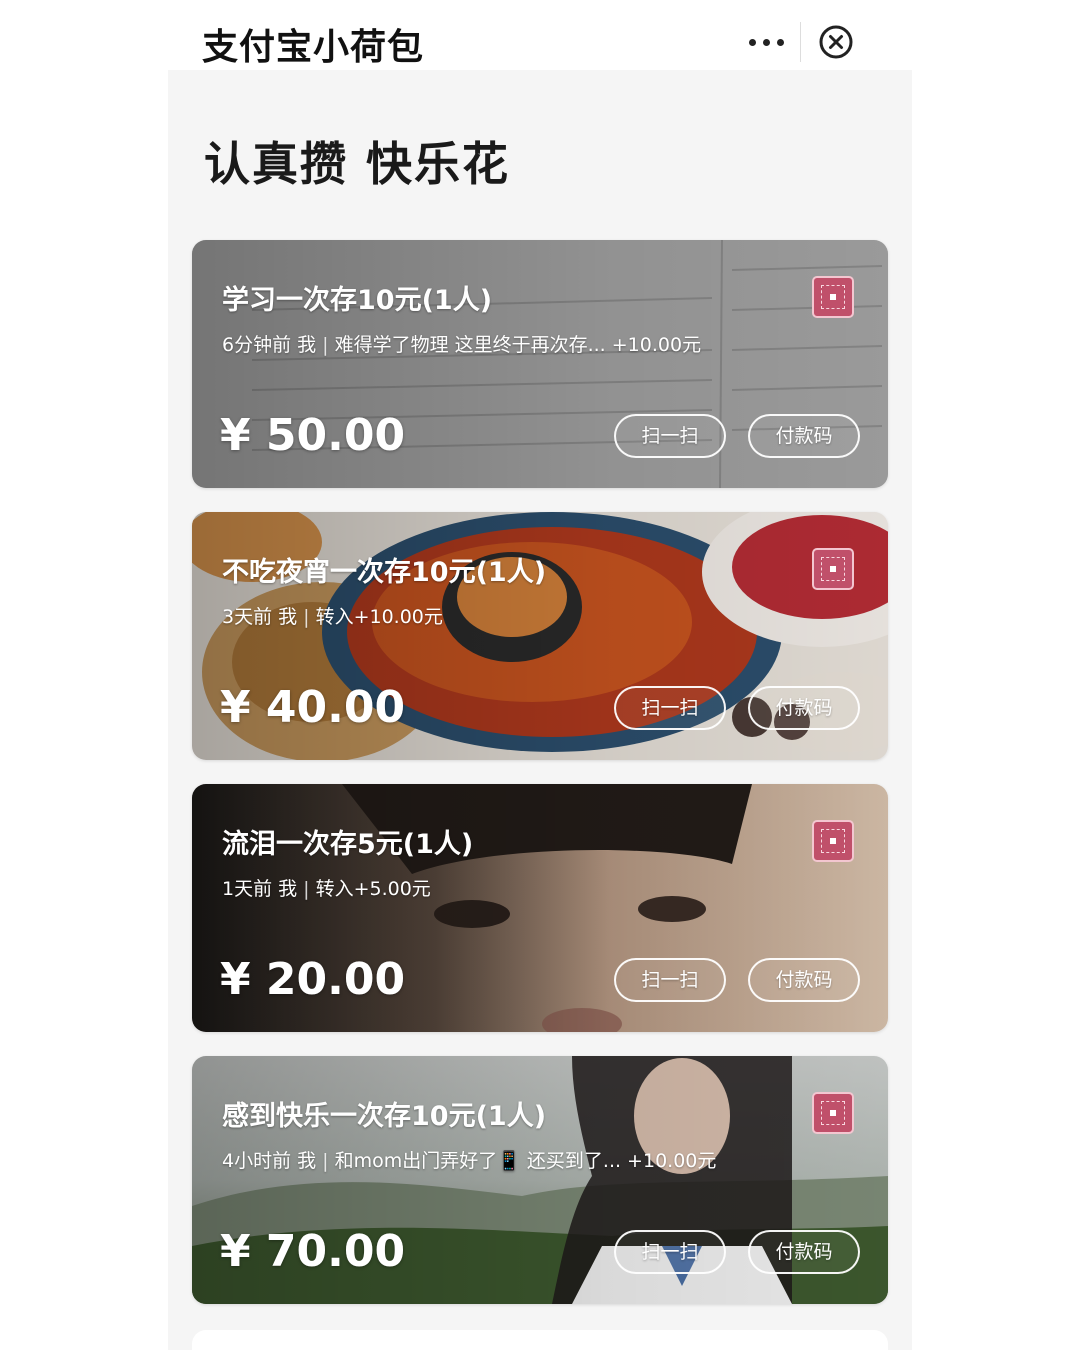  Describe the element at coordinates (313, 1251) in the screenshot. I see `card-amount: ¥ 70.00` at that location.